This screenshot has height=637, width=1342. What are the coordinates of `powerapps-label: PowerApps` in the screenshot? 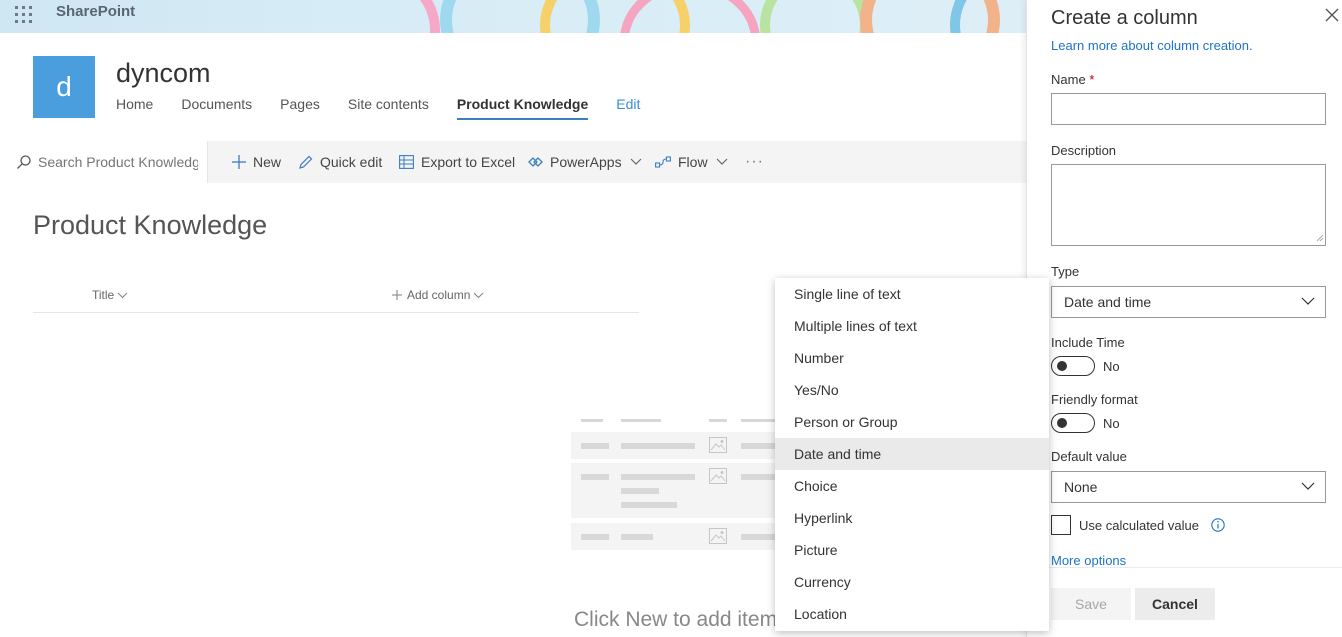 It's located at (586, 162).